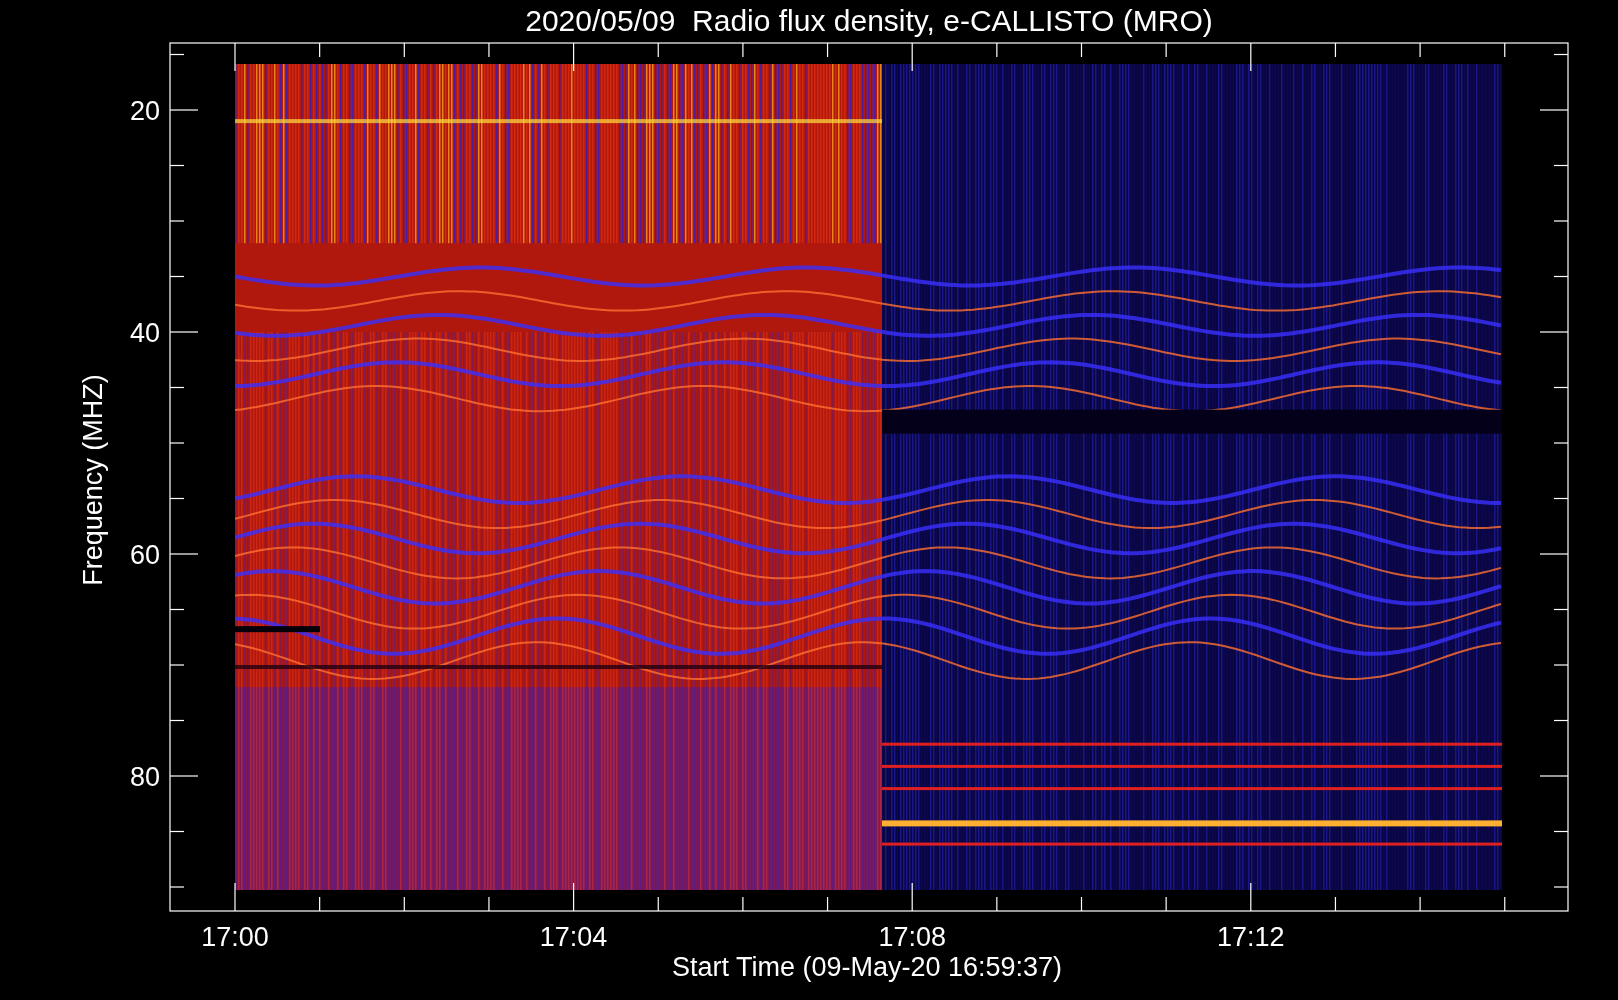  I want to click on axis-title: Frequency (MHZ), so click(93, 480).